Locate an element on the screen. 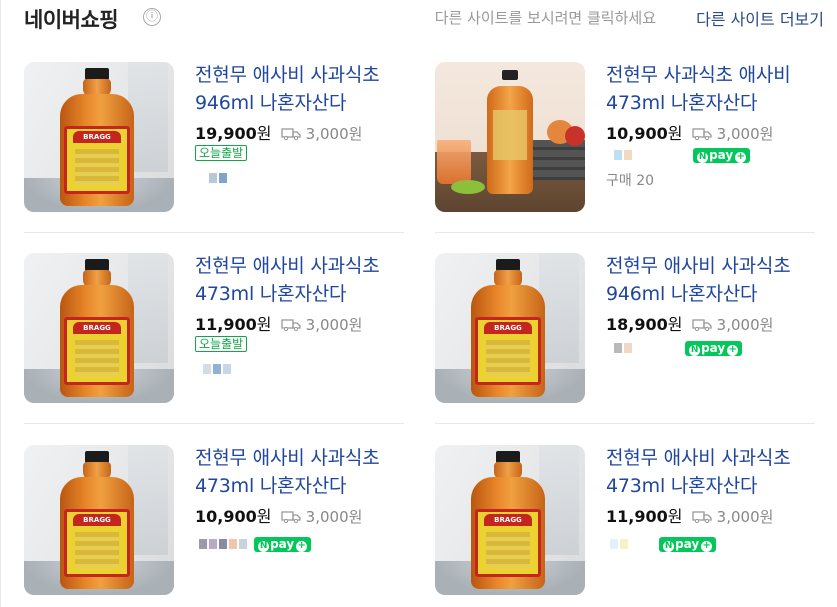  vinegar-bottle-image is located at coordinates (510, 135).